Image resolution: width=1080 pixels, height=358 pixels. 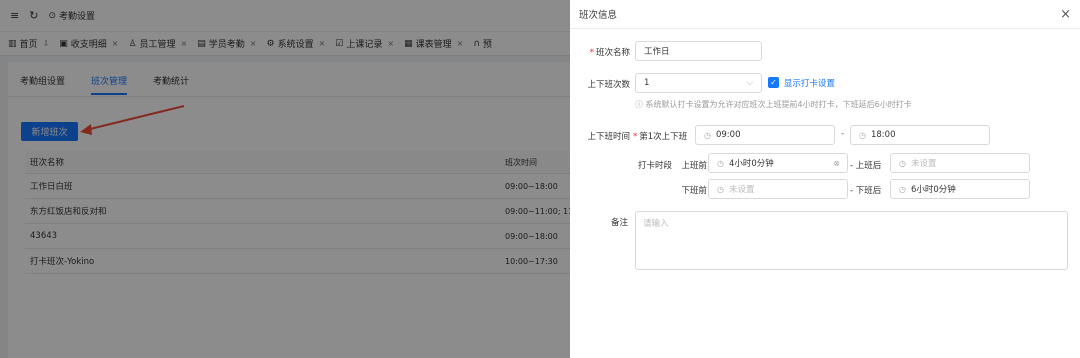 What do you see at coordinates (608, 137) in the screenshot?
I see `work-time-label: 上下班时间` at bounding box center [608, 137].